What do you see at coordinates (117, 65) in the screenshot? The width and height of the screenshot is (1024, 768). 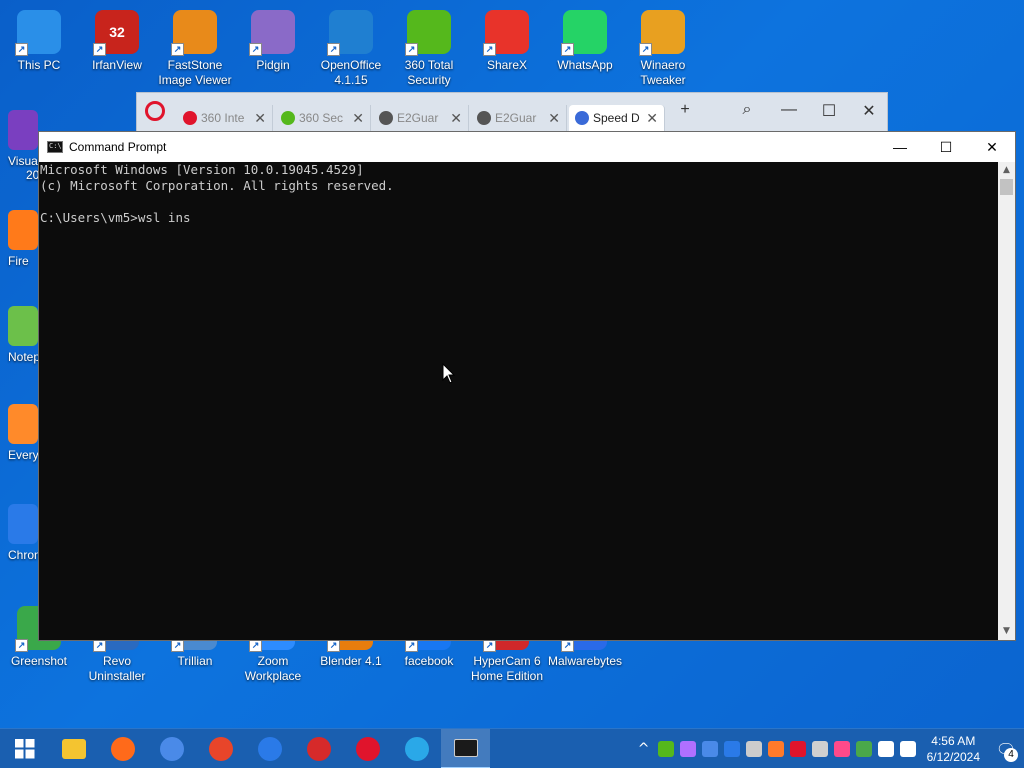 I see `desktop-icon-label: IrfanView` at bounding box center [117, 65].